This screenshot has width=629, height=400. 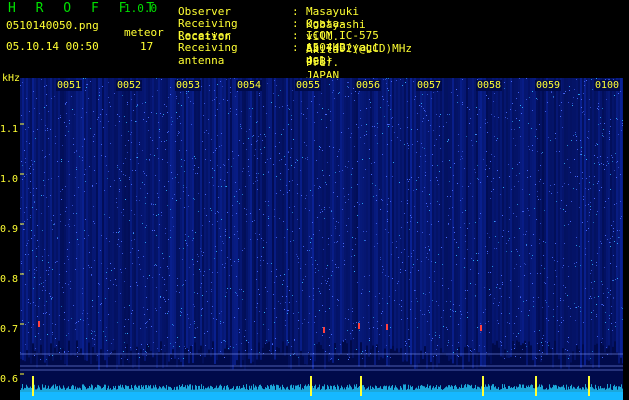 I want to click on freq-tick-label: 0.9, so click(x=9, y=229).